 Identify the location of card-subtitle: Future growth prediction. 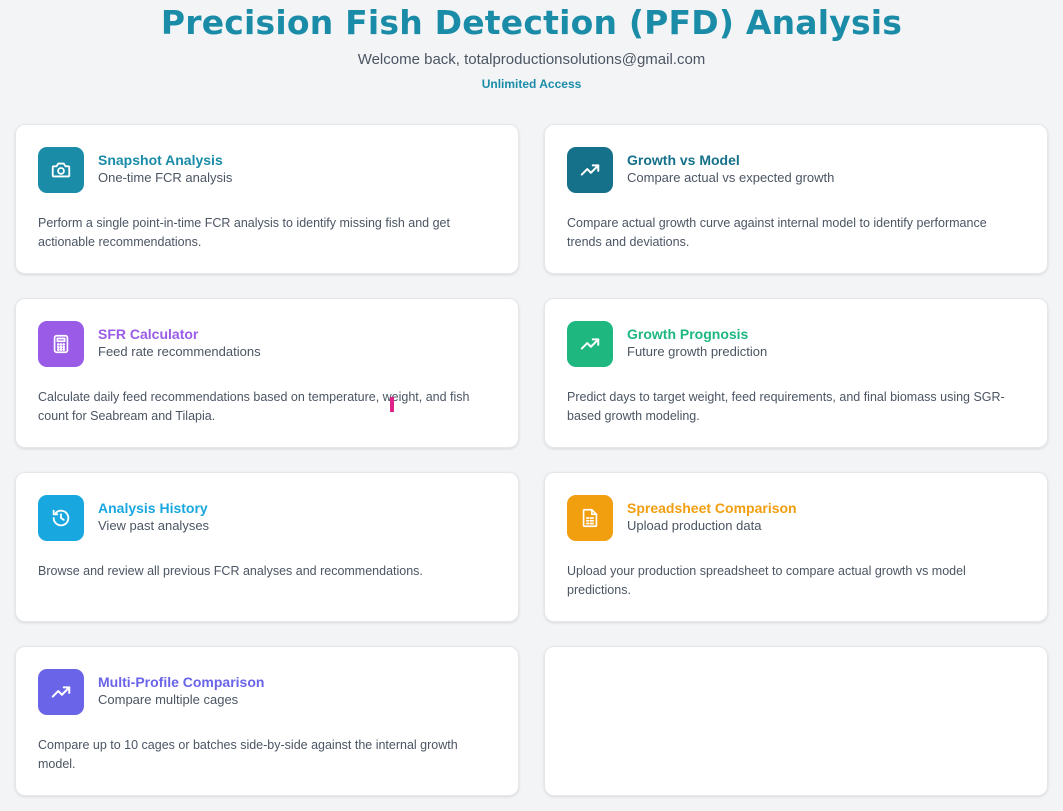
(697, 351).